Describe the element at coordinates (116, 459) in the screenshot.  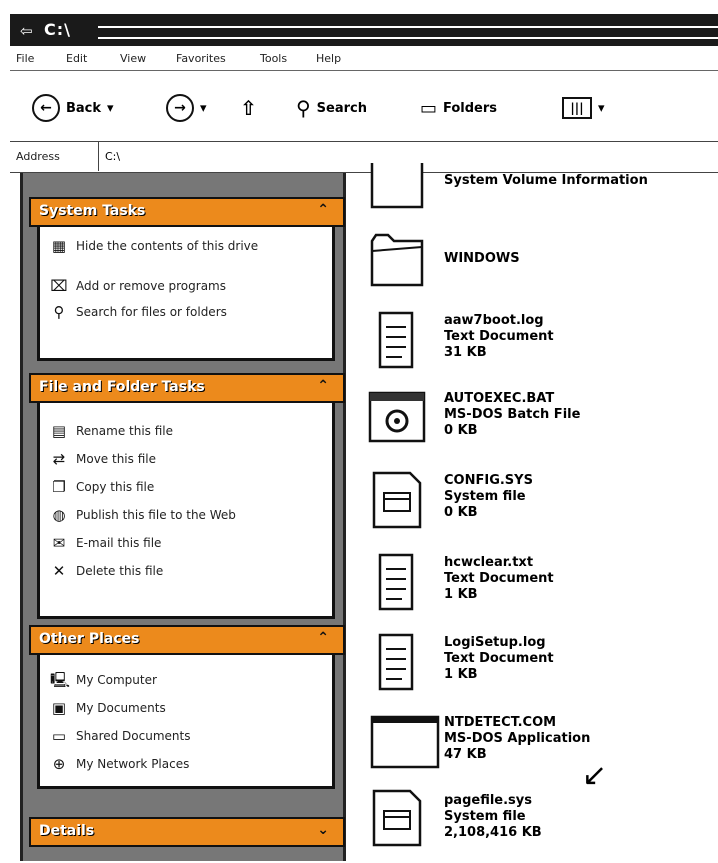
I see `task-label: Move this file` at that location.